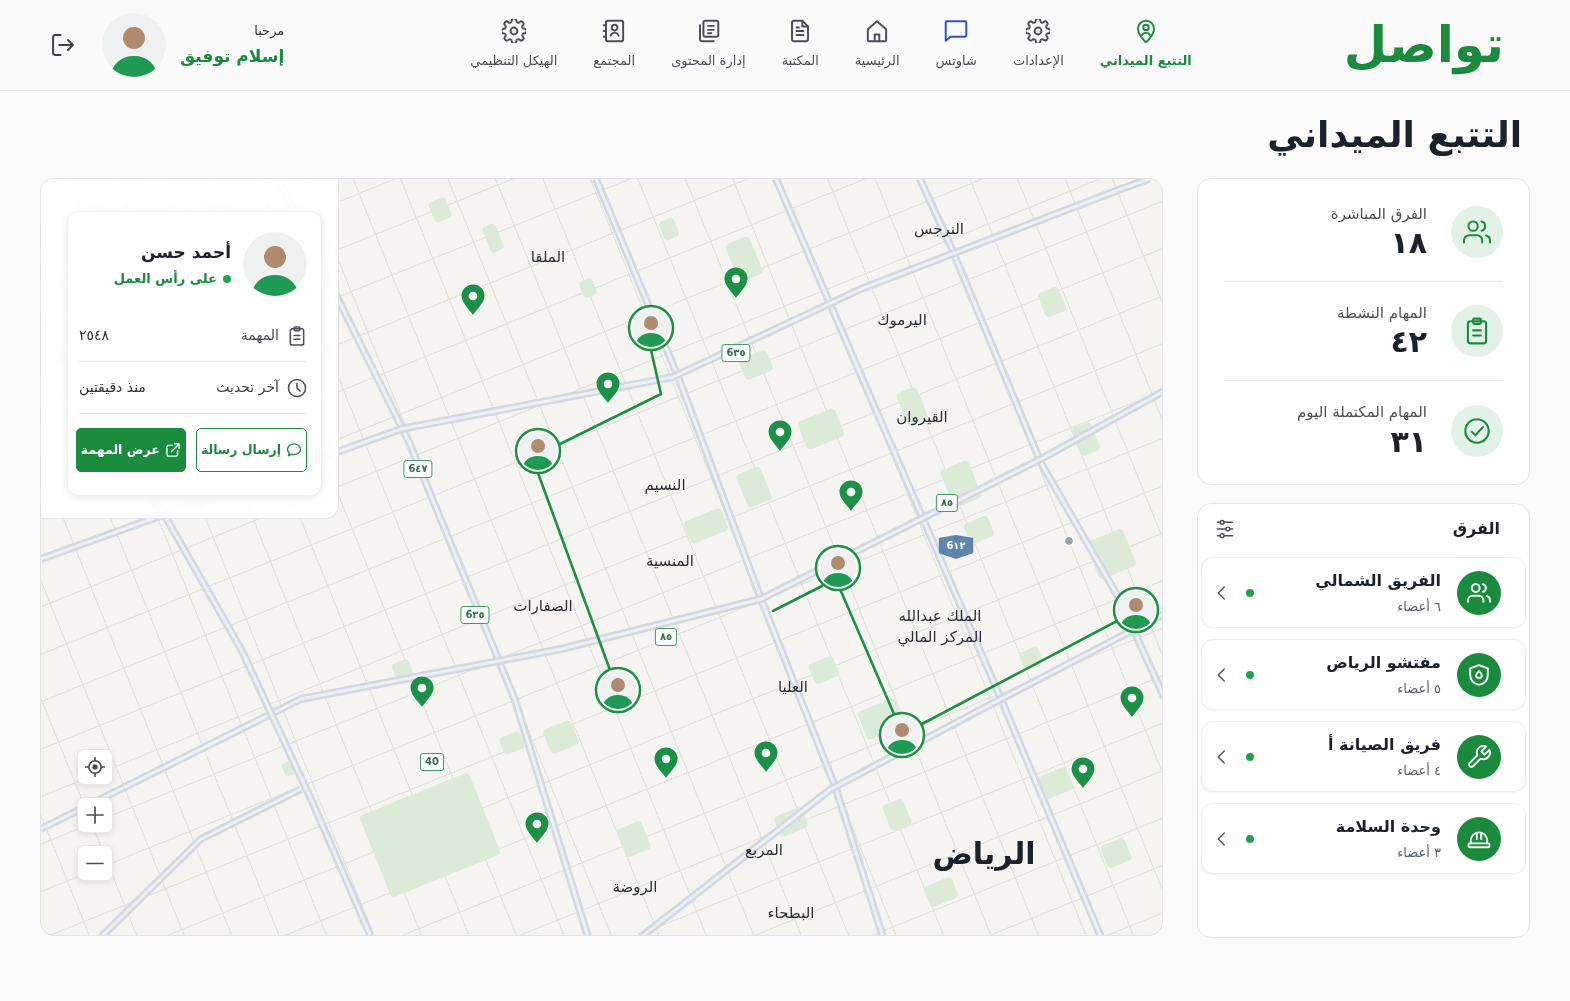 This screenshot has height=1001, width=1570. Describe the element at coordinates (1069, 541) in the screenshot. I see `location-dot-icon` at that location.